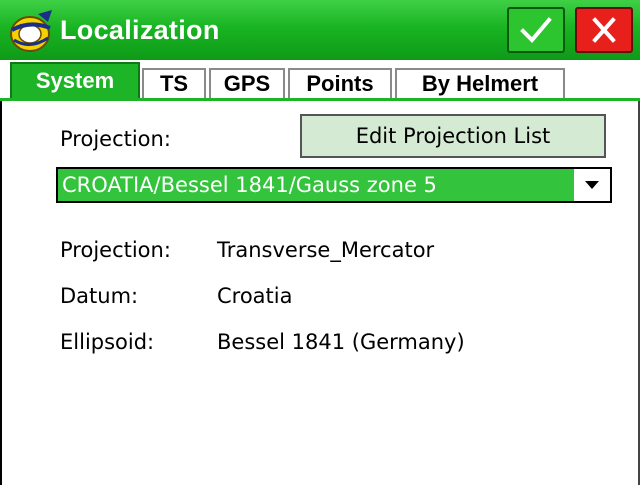  What do you see at coordinates (99, 296) in the screenshot?
I see `detail-label-datum: Datum:` at bounding box center [99, 296].